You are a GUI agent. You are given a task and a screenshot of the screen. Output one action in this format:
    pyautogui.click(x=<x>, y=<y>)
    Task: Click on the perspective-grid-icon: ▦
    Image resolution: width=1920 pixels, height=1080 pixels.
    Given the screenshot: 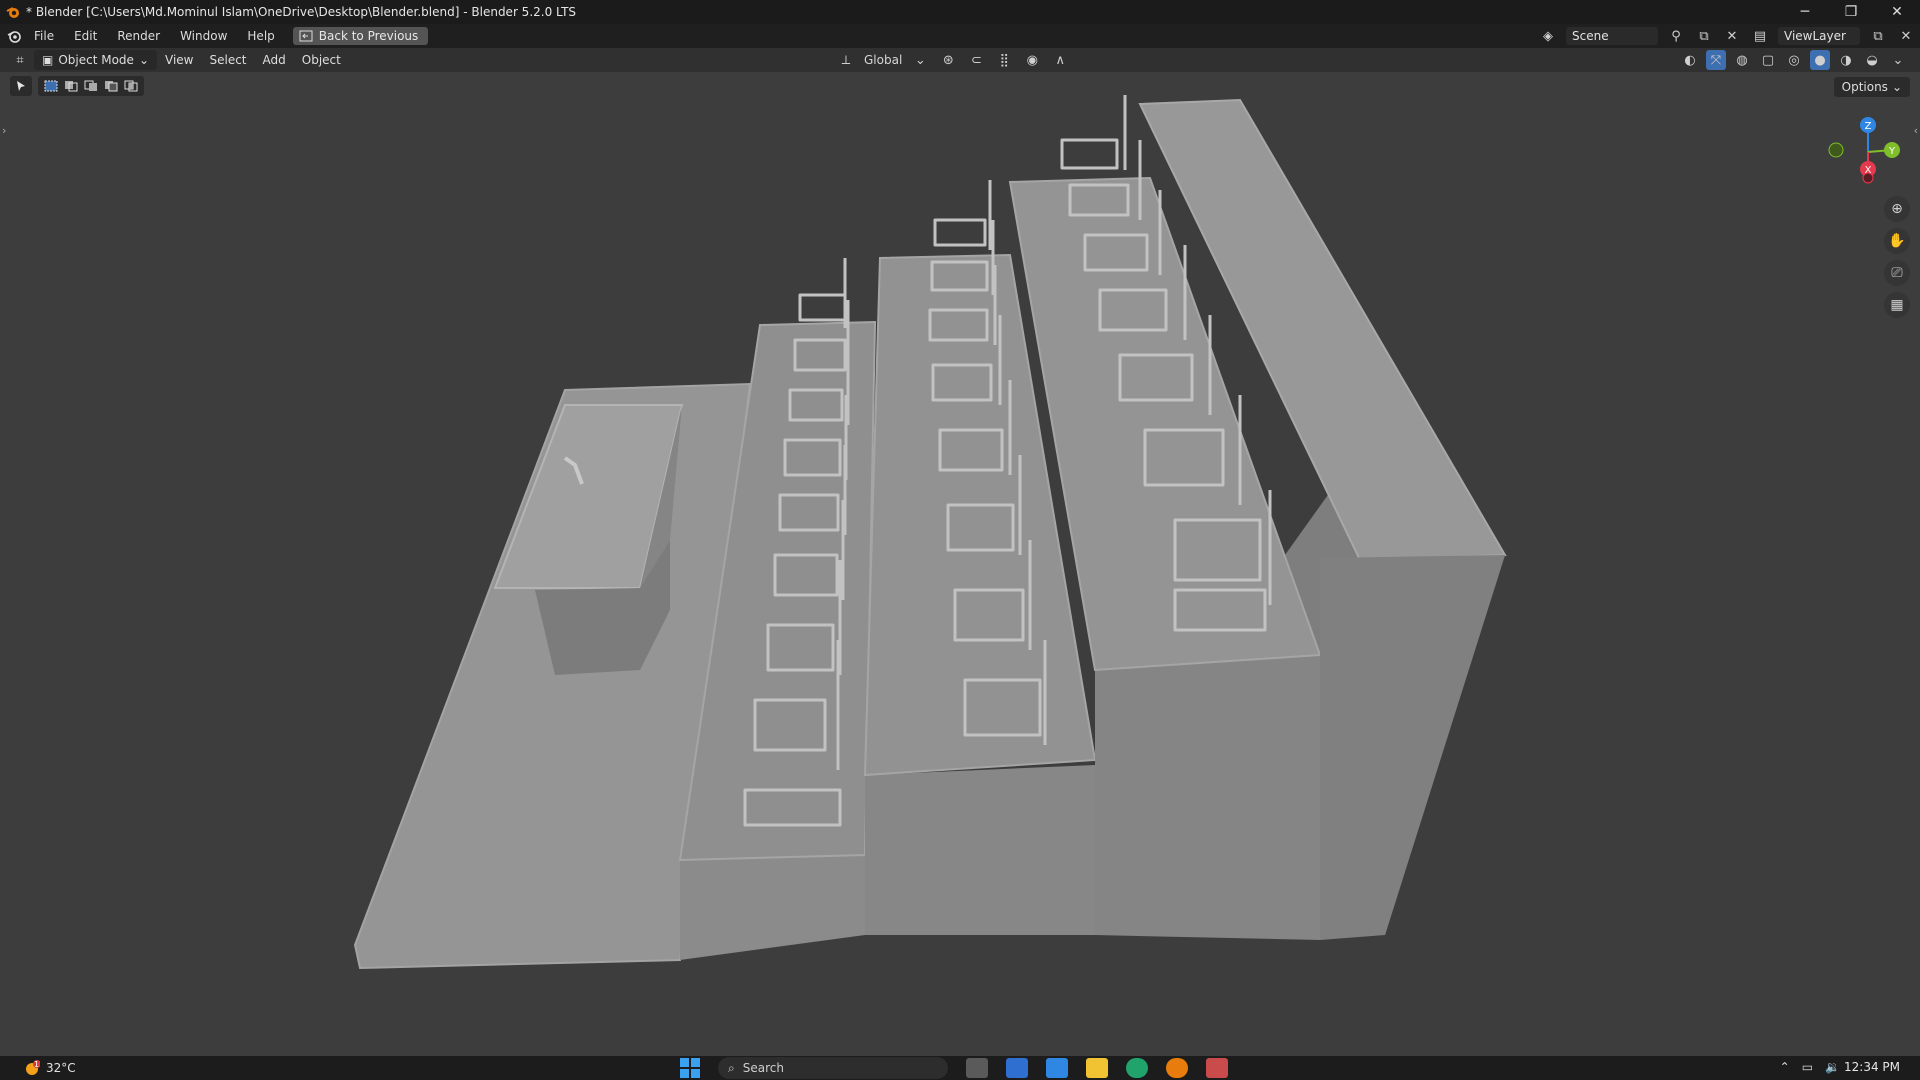 What is the action you would take?
    pyautogui.click(x=1897, y=305)
    